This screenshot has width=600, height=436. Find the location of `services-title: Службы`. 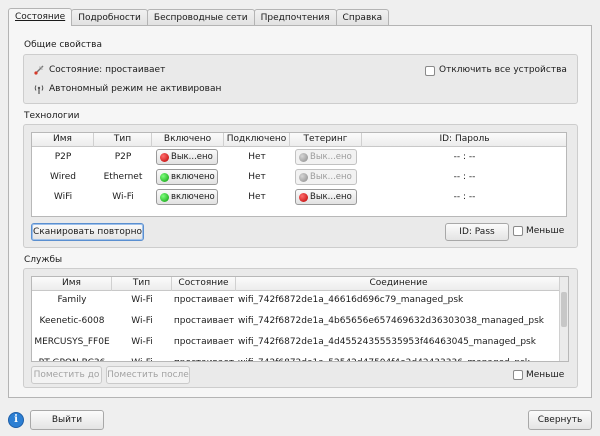

services-title: Службы is located at coordinates (43, 260).